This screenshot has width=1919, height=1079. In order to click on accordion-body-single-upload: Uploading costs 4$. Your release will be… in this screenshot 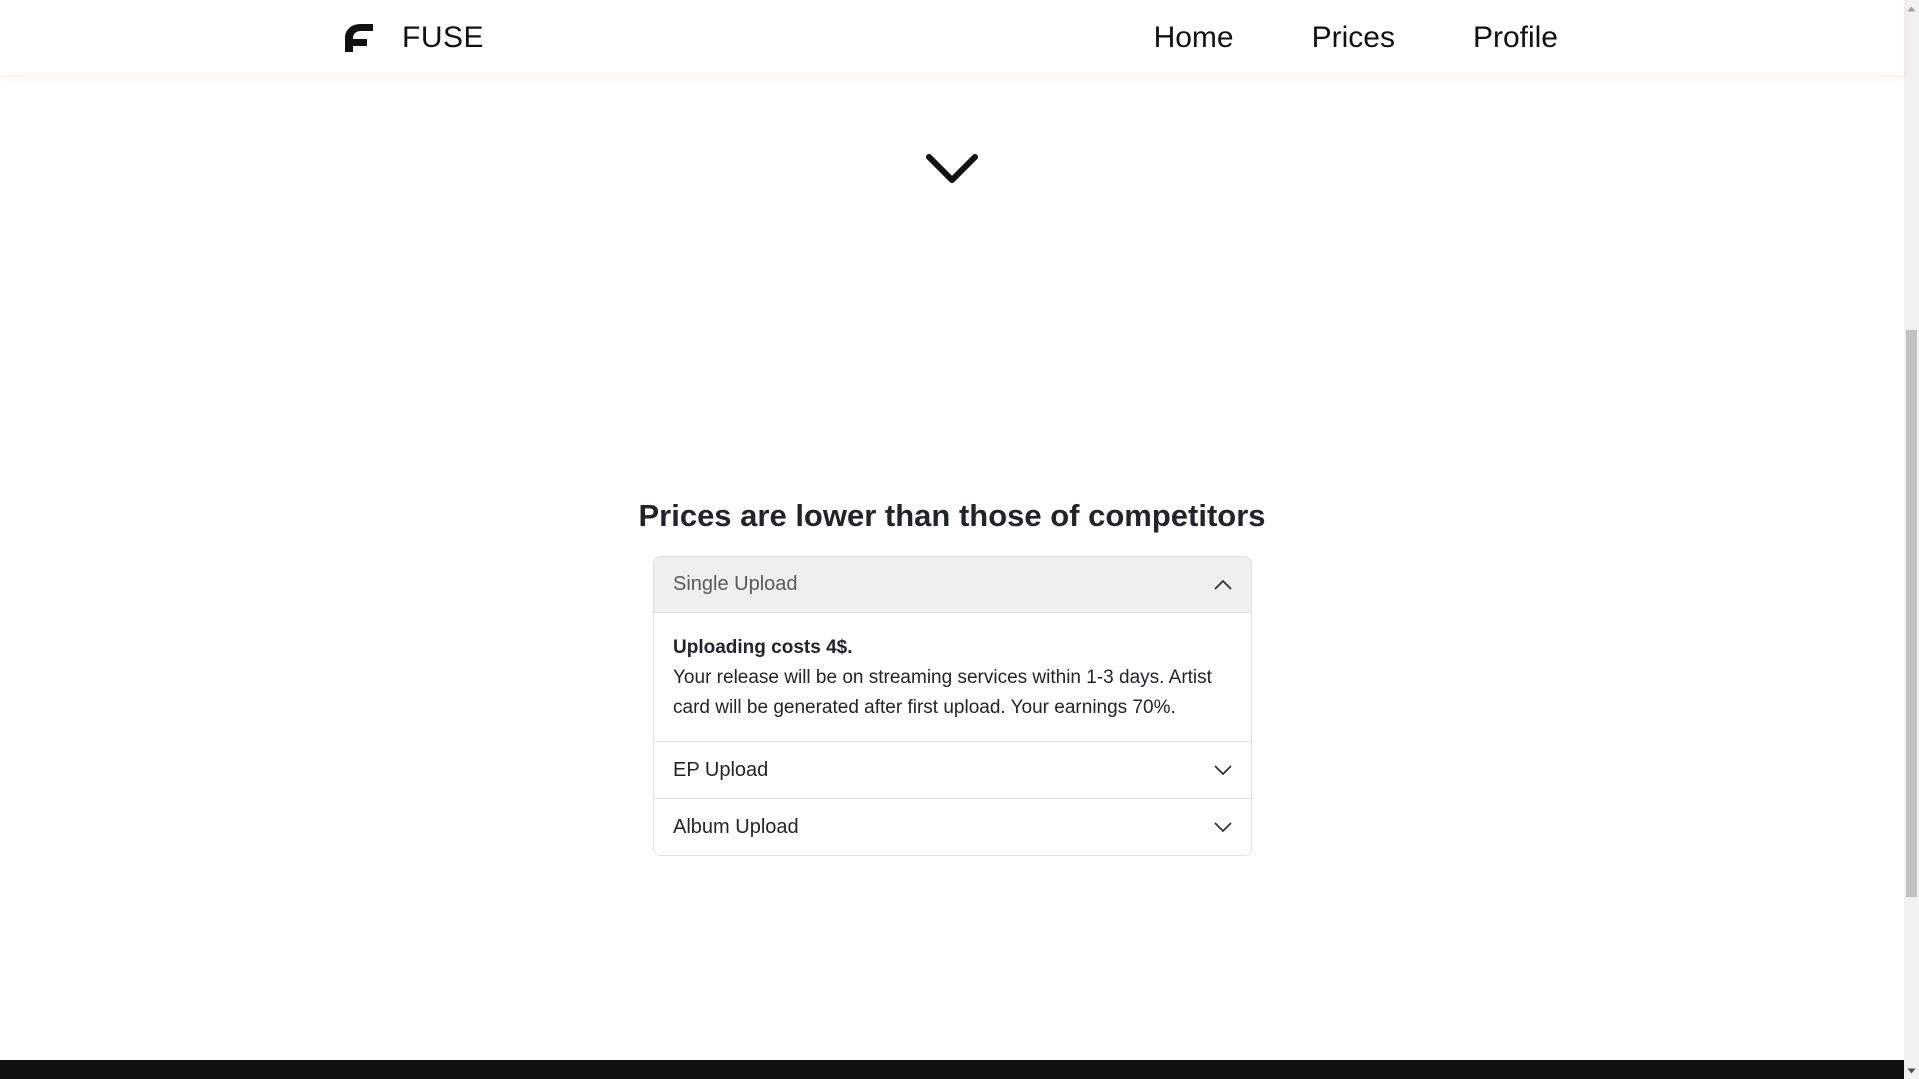, I will do `click(952, 677)`.